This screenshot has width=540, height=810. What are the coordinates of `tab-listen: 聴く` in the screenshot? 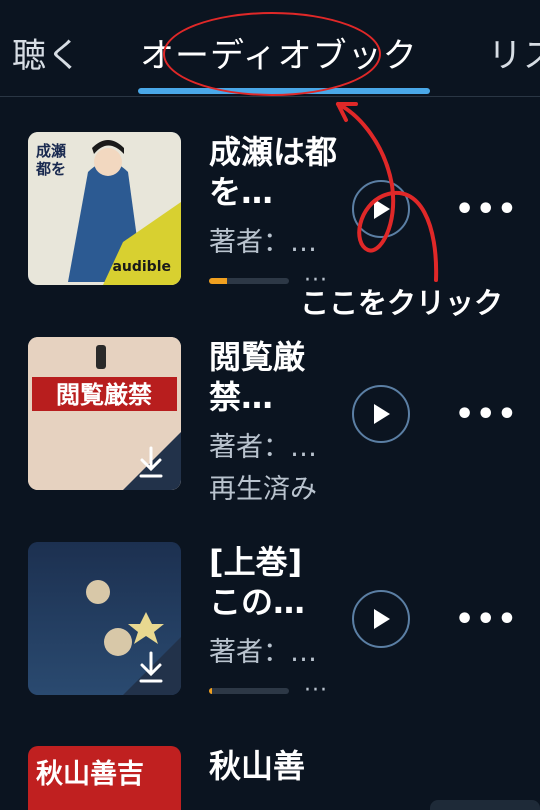 It's located at (47, 52).